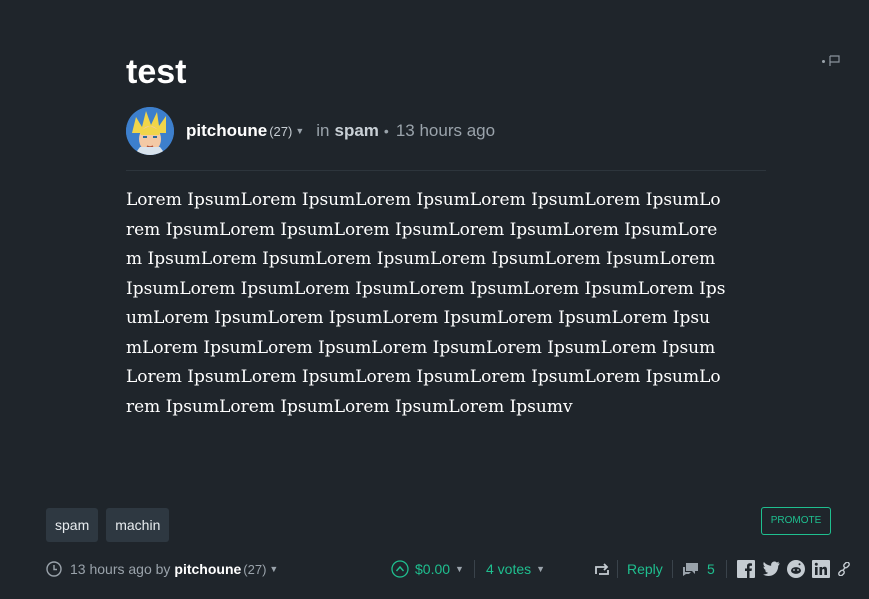 This screenshot has height=599, width=869. What do you see at coordinates (207, 569) in the screenshot?
I see `footer-author: pitchoune` at bounding box center [207, 569].